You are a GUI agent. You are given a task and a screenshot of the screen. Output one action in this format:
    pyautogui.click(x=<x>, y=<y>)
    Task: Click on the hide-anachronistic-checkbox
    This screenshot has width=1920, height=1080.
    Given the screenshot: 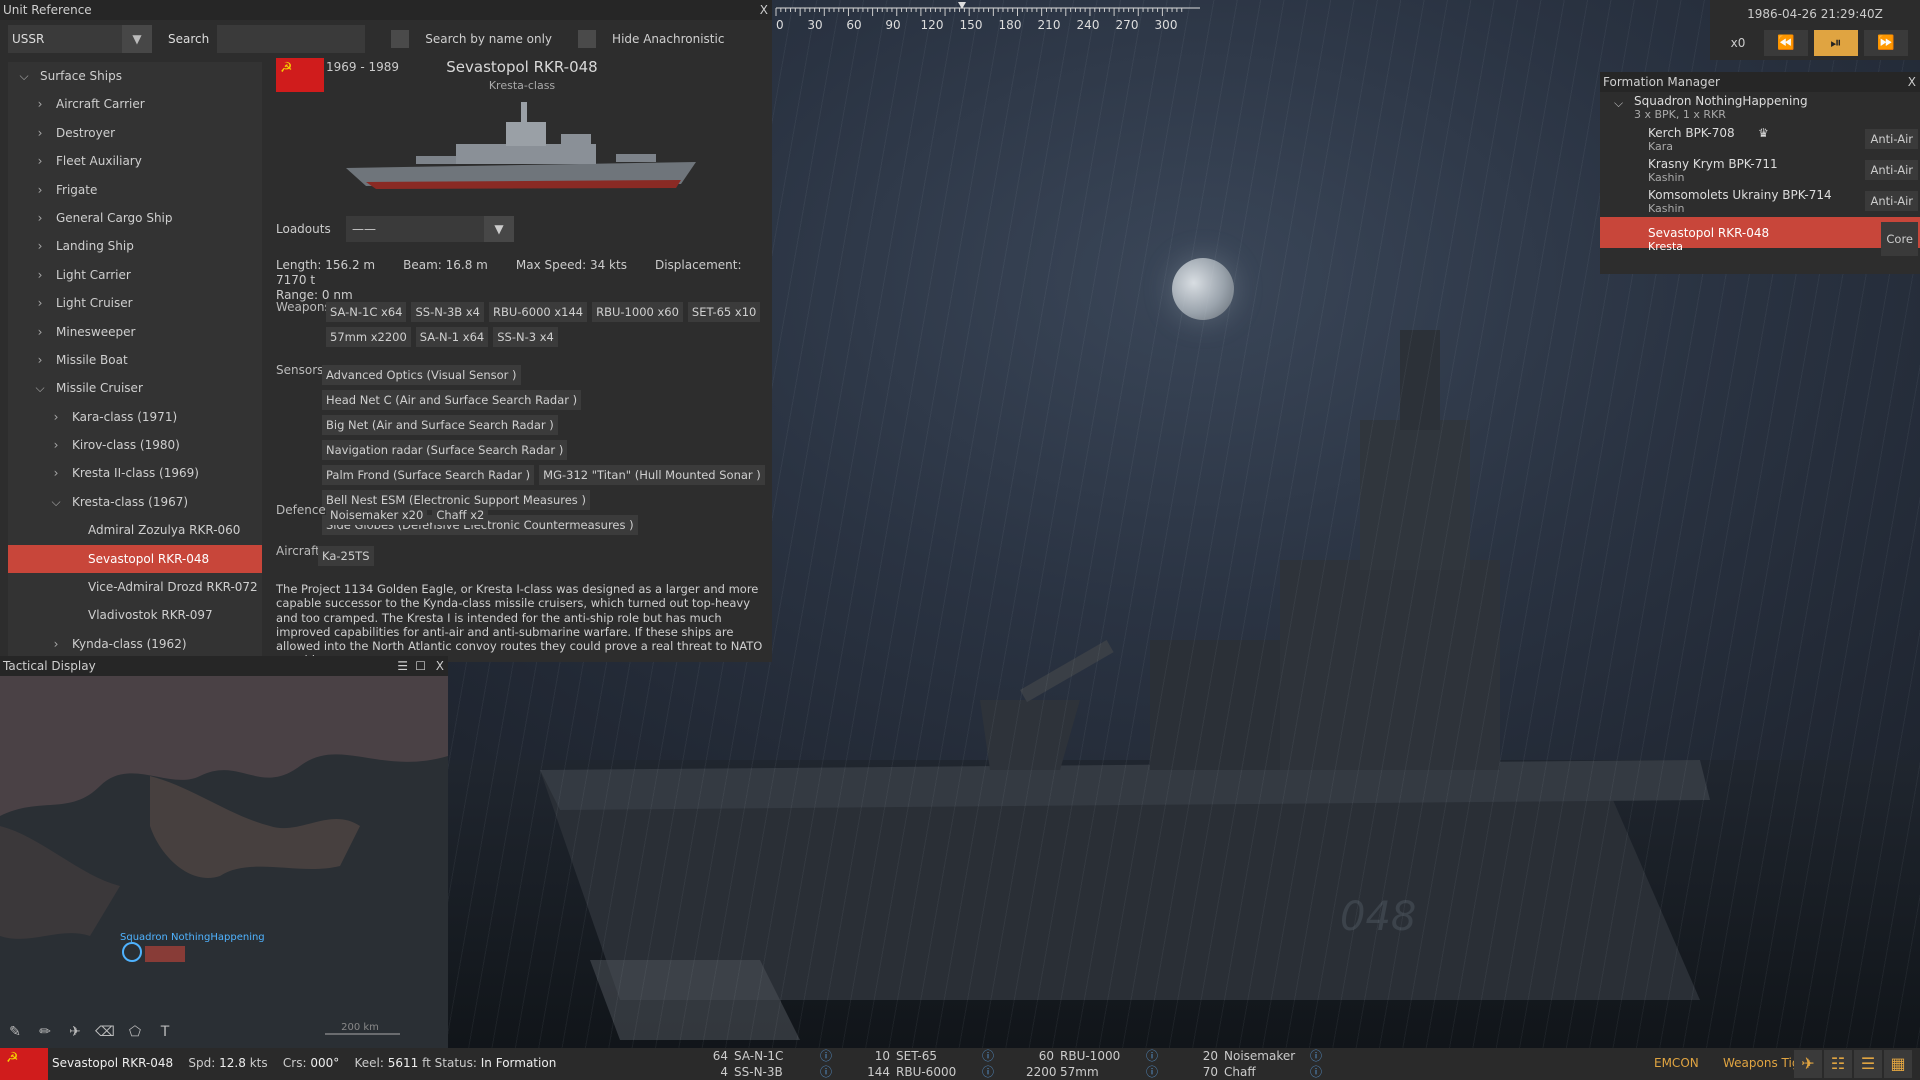 What is the action you would take?
    pyautogui.click(x=587, y=39)
    